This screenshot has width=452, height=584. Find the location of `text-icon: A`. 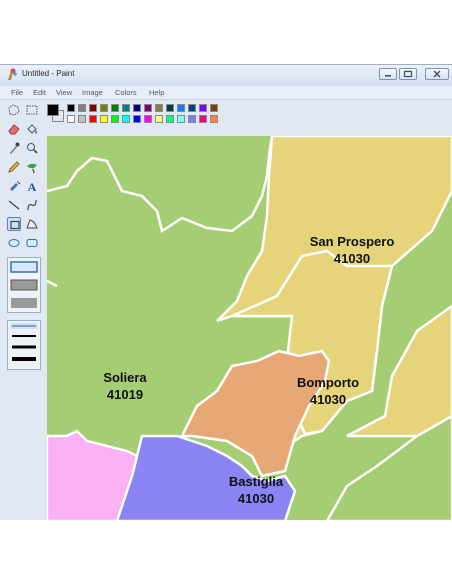

text-icon: A is located at coordinates (32, 186).